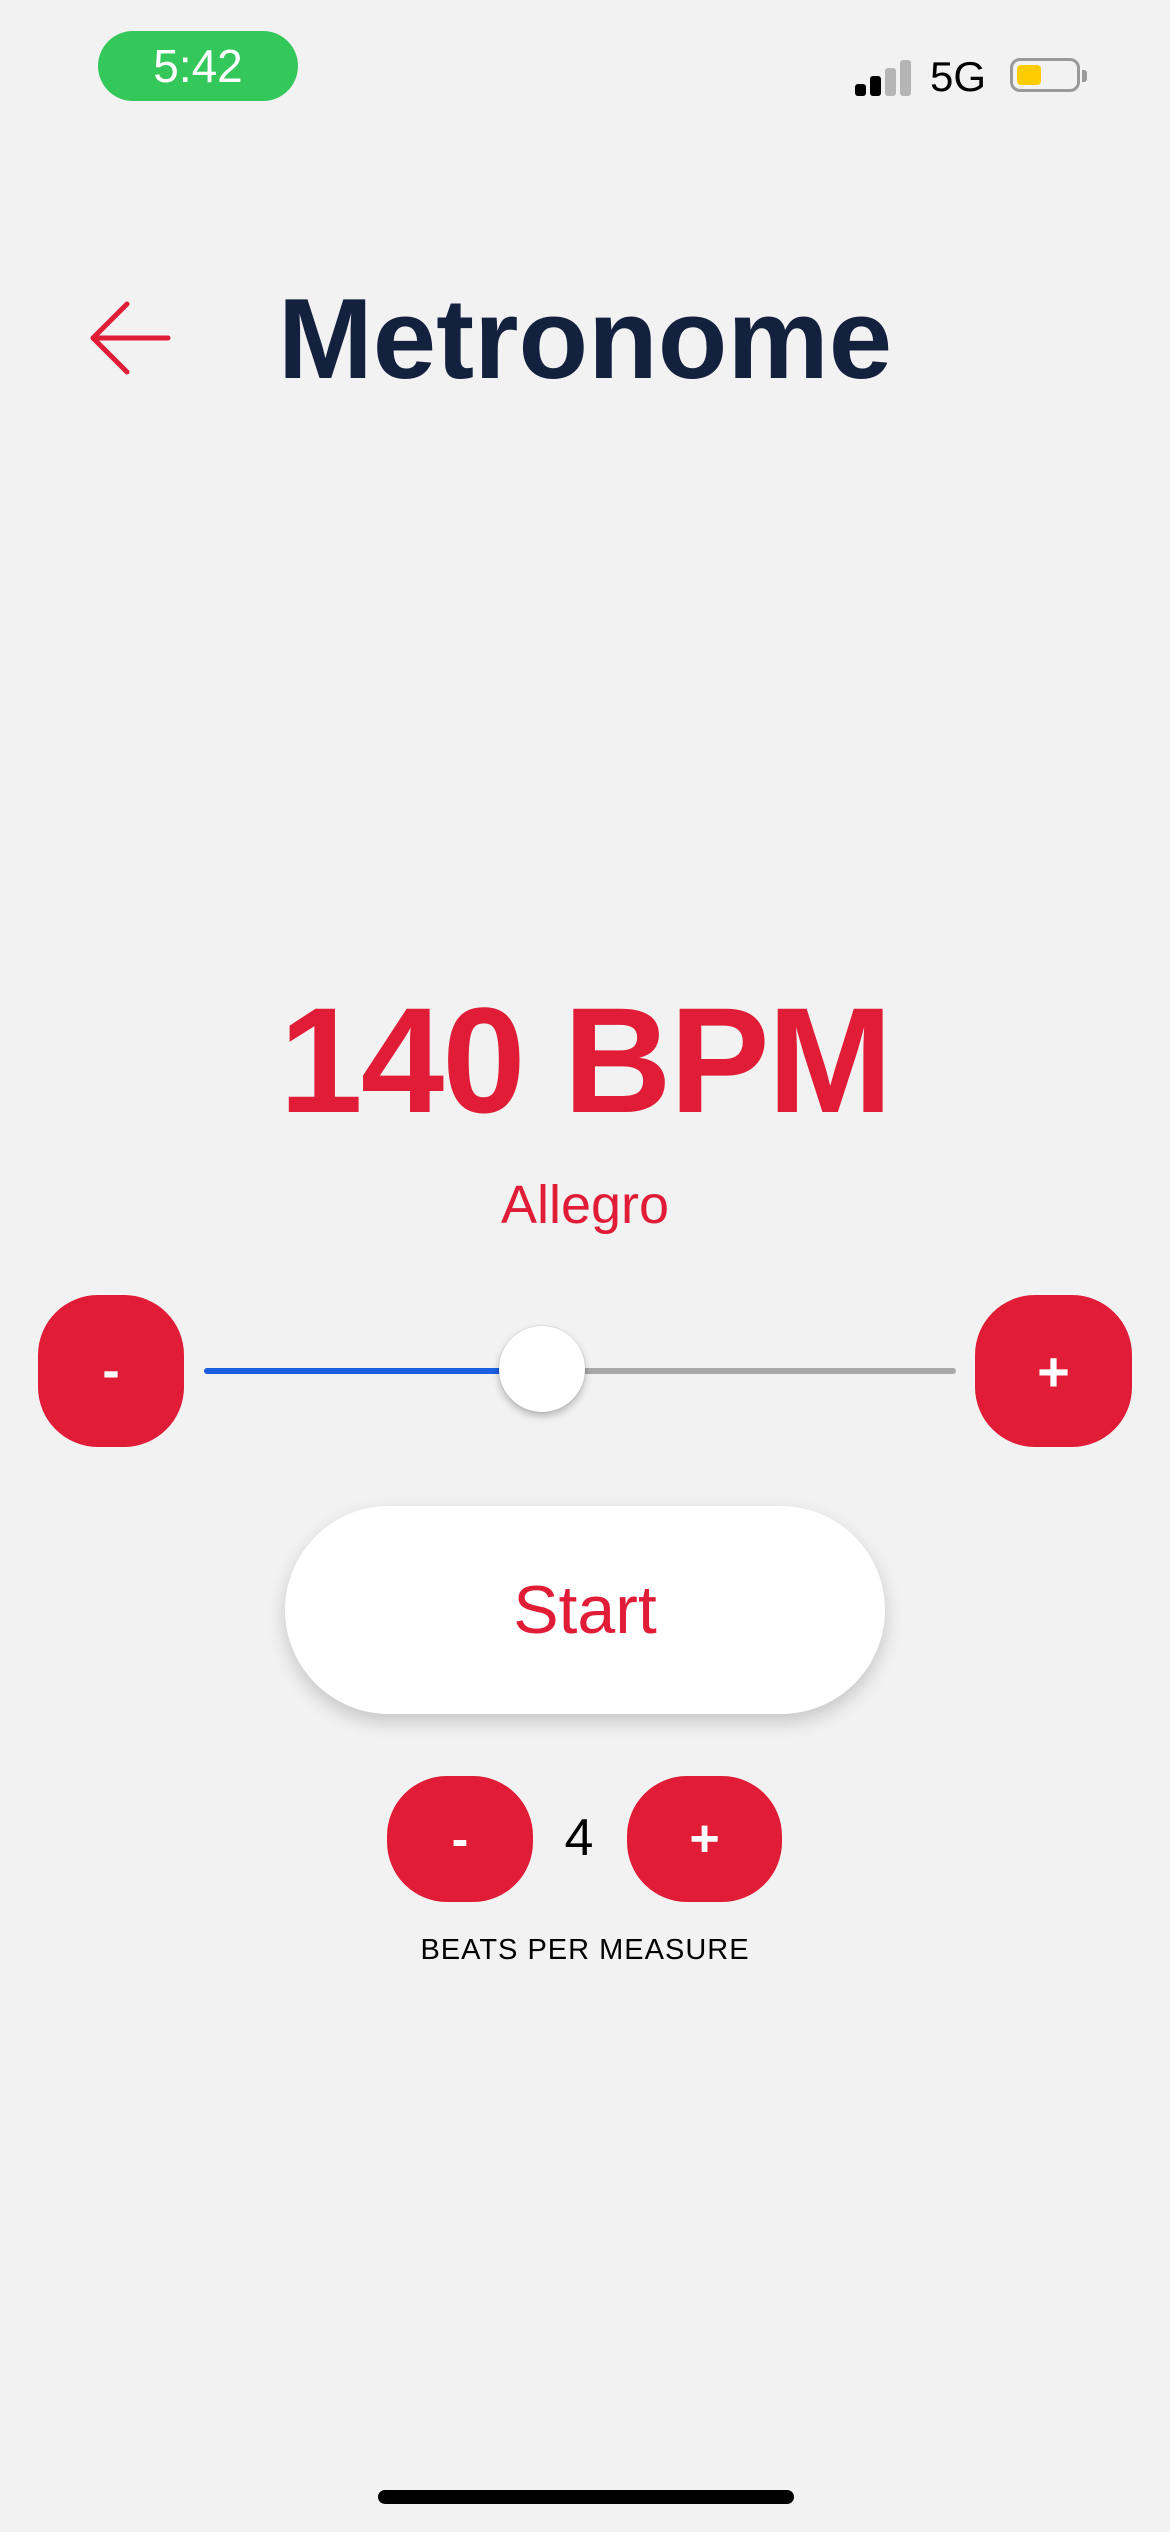 This screenshot has height=2532, width=1170. What do you see at coordinates (586, 2497) in the screenshot?
I see `home-indicator` at bounding box center [586, 2497].